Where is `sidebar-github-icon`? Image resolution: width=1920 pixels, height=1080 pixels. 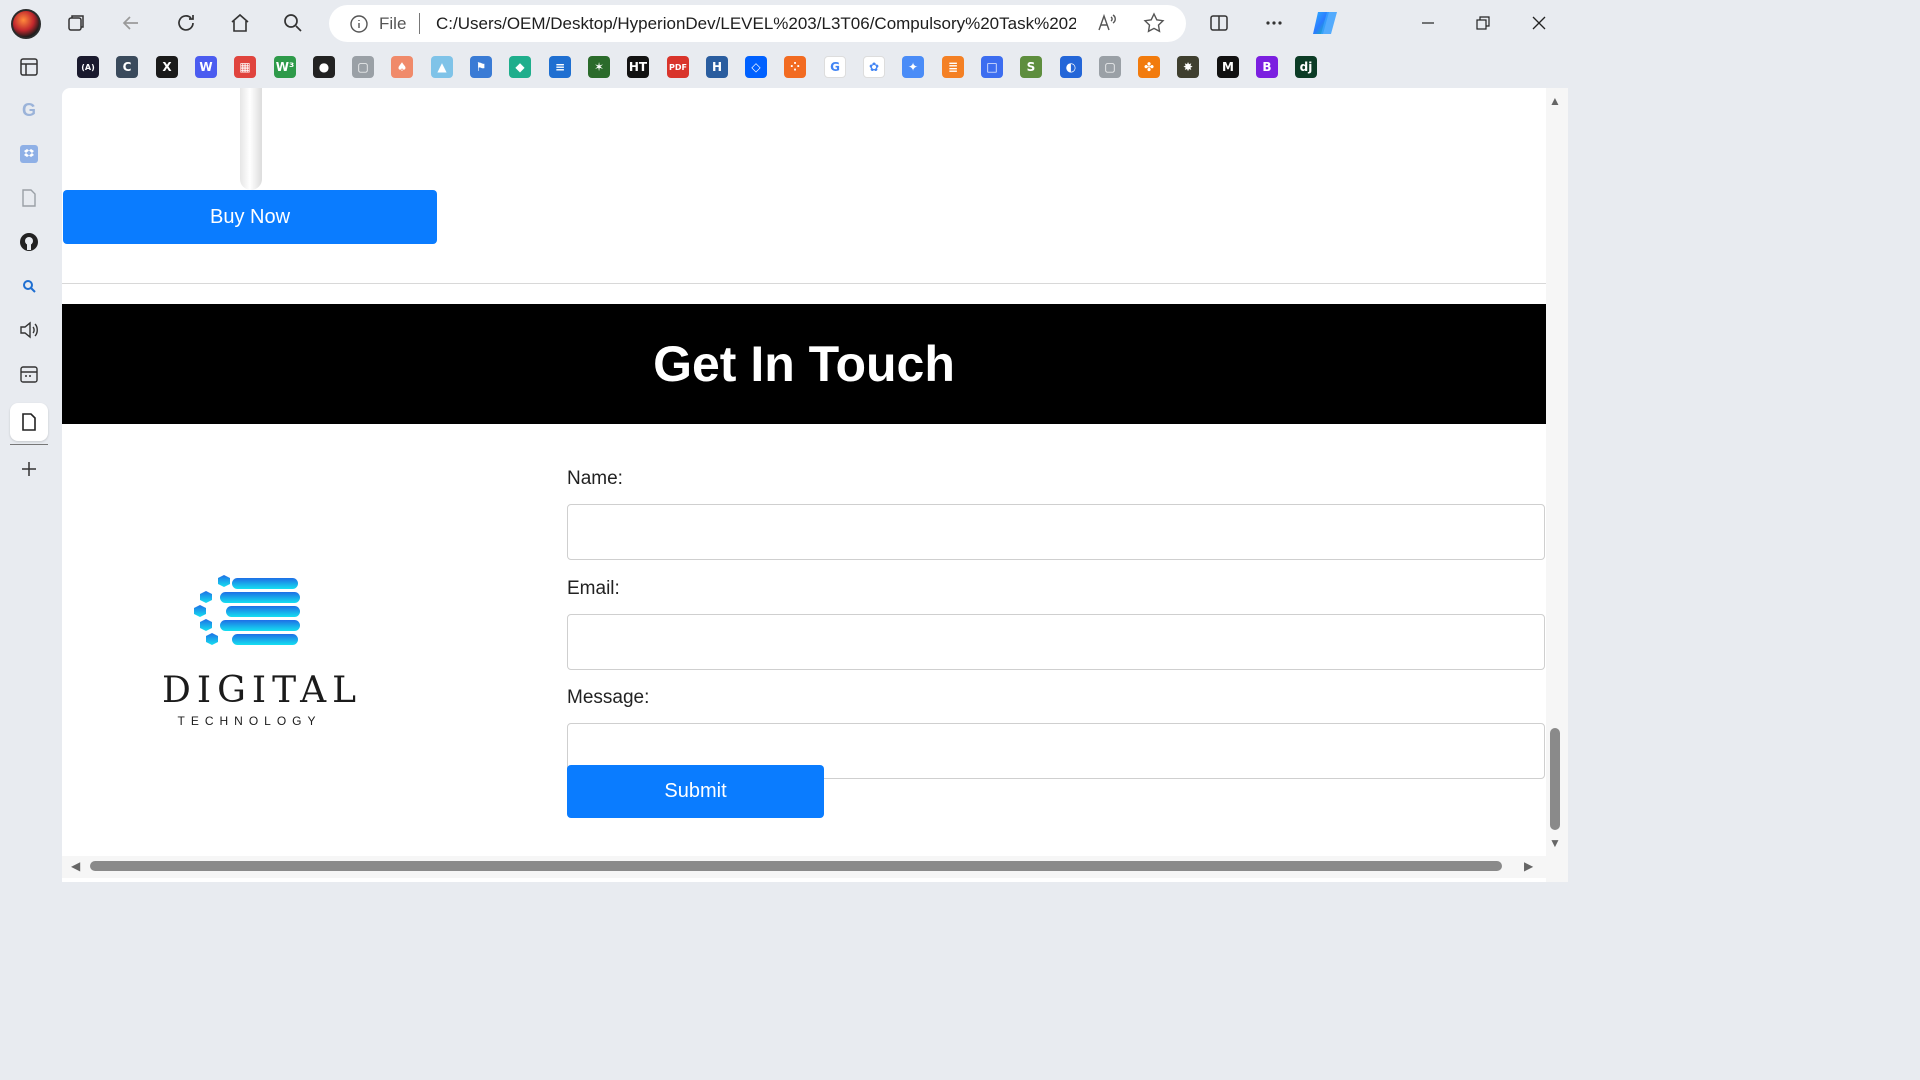
sidebar-github-icon is located at coordinates (29, 242).